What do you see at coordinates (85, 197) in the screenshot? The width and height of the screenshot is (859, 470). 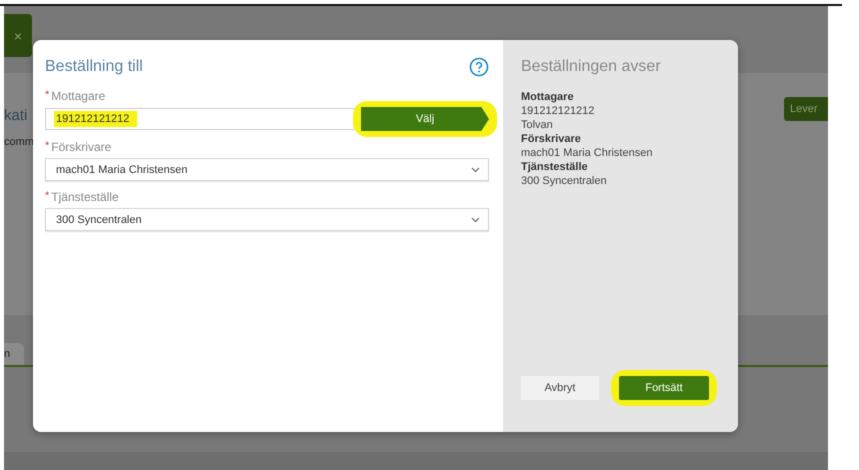 I see `field-label: Tjänsteställe` at bounding box center [85, 197].